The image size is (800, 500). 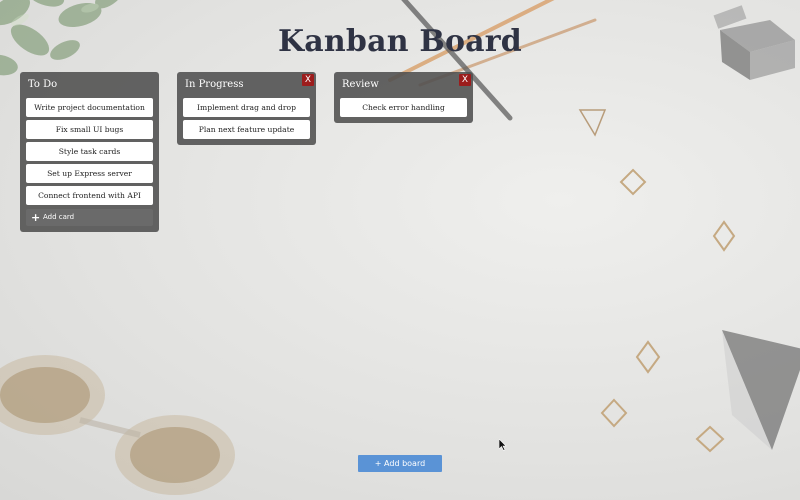 What do you see at coordinates (36, 217) in the screenshot?
I see `plus-icon: +` at bounding box center [36, 217].